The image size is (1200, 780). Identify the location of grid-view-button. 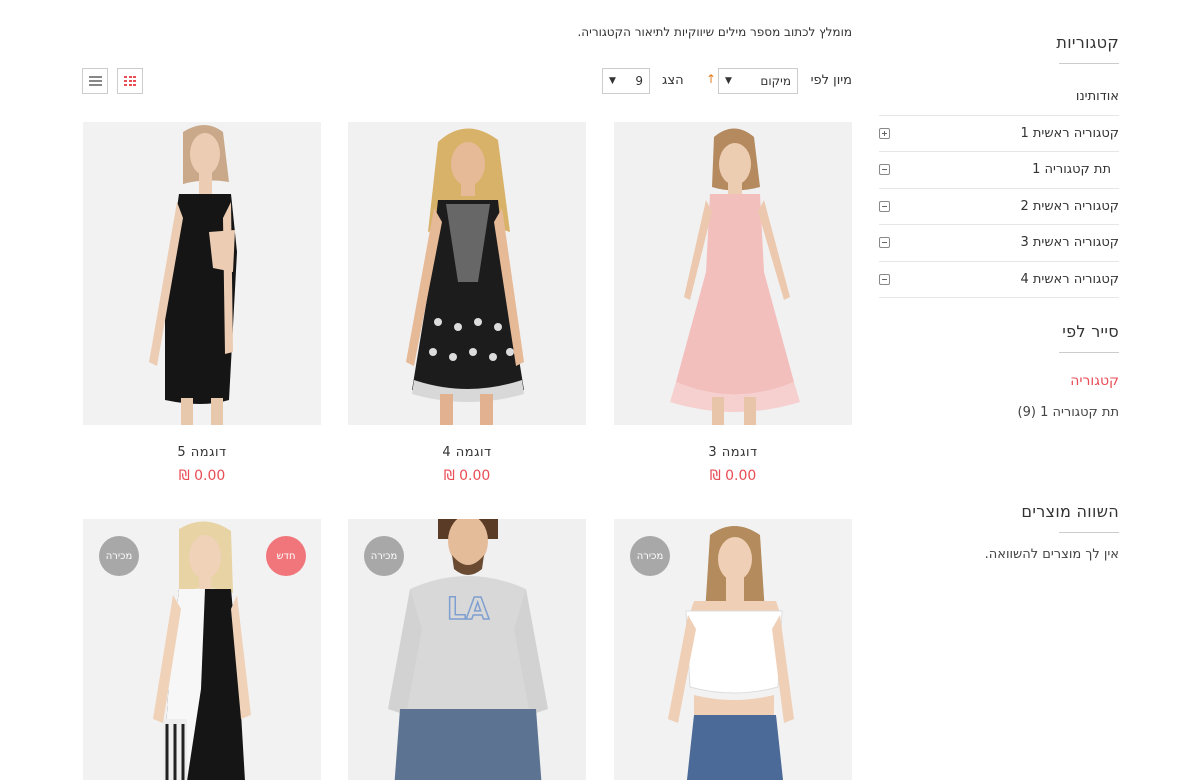
(130, 81).